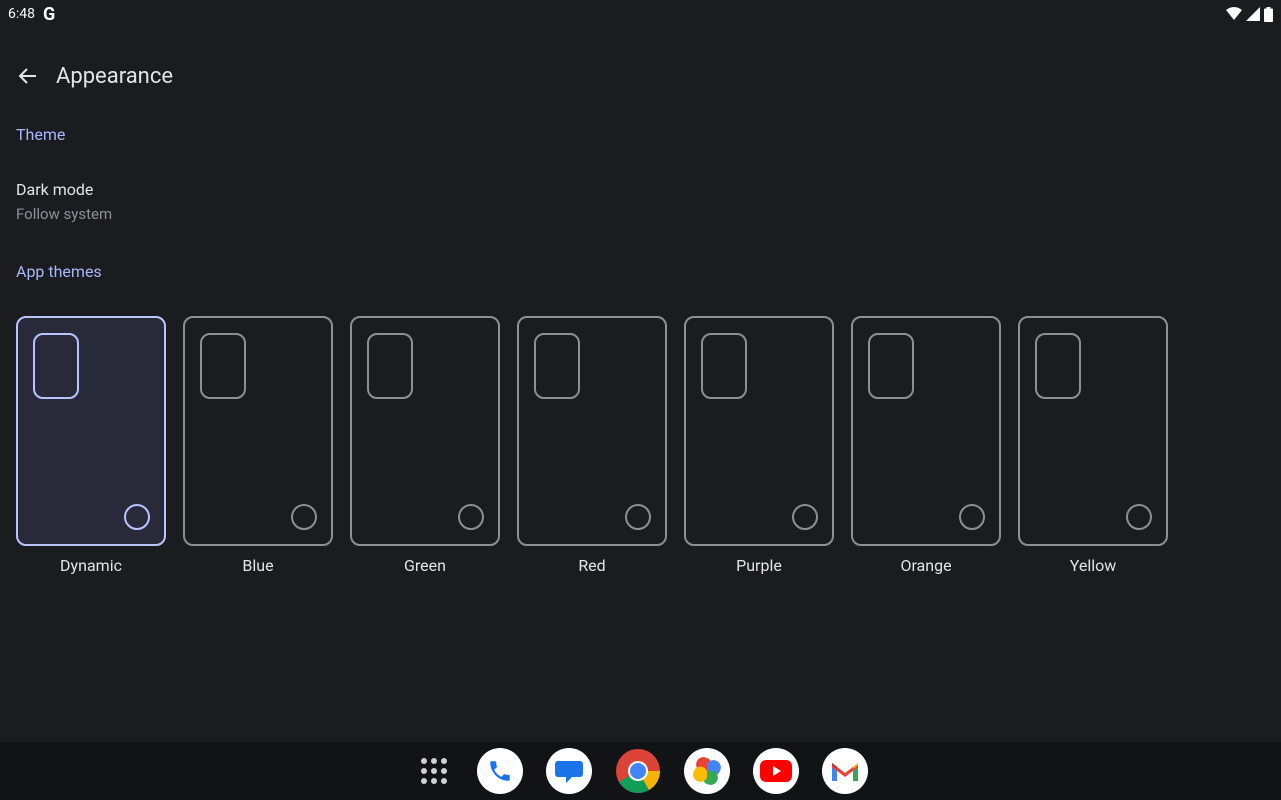 The image size is (1281, 800). What do you see at coordinates (91, 565) in the screenshot?
I see `theme-label: Dynamic` at bounding box center [91, 565].